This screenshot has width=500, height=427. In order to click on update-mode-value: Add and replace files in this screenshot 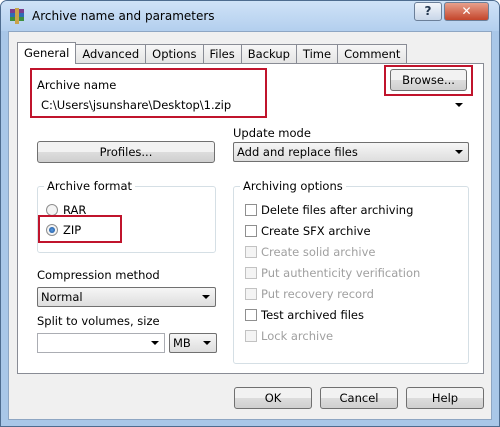, I will do `click(297, 152)`.